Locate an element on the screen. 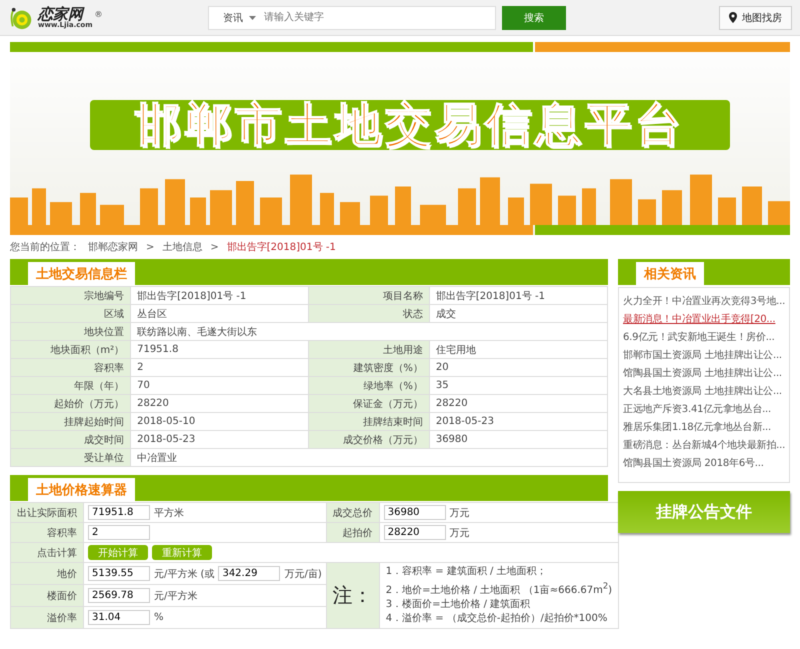 The width and height of the screenshot is (800, 649). field-label: 挂牌起始时间 is located at coordinates (70, 421).